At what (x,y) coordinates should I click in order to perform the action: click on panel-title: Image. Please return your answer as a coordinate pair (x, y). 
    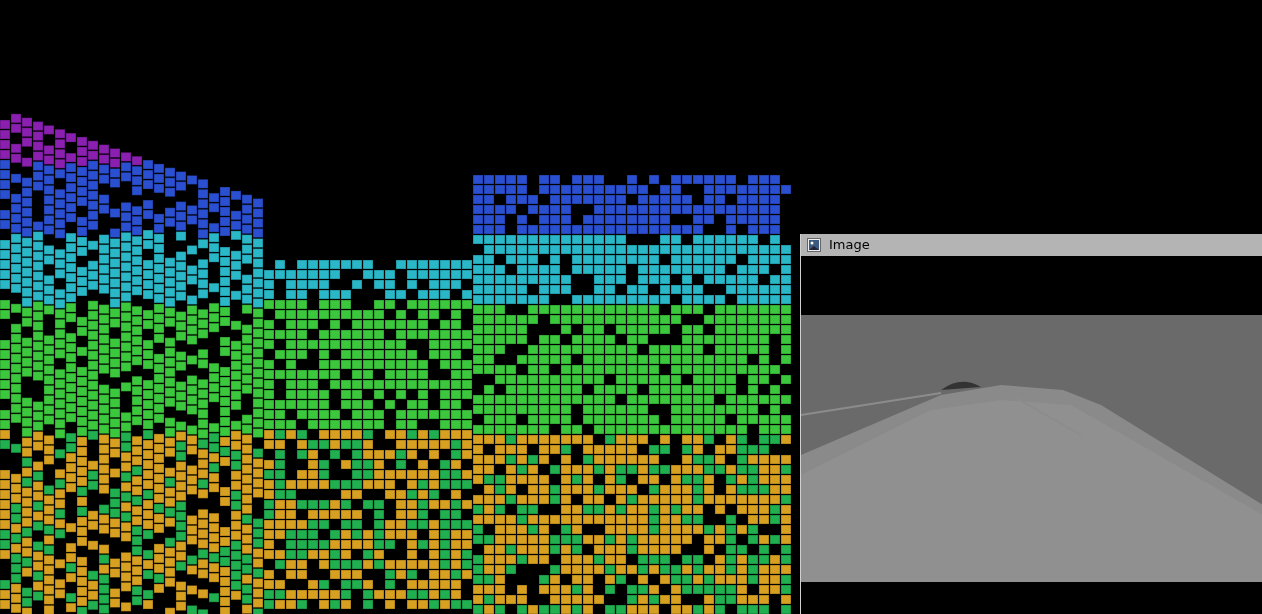
    Looking at the image, I should click on (849, 245).